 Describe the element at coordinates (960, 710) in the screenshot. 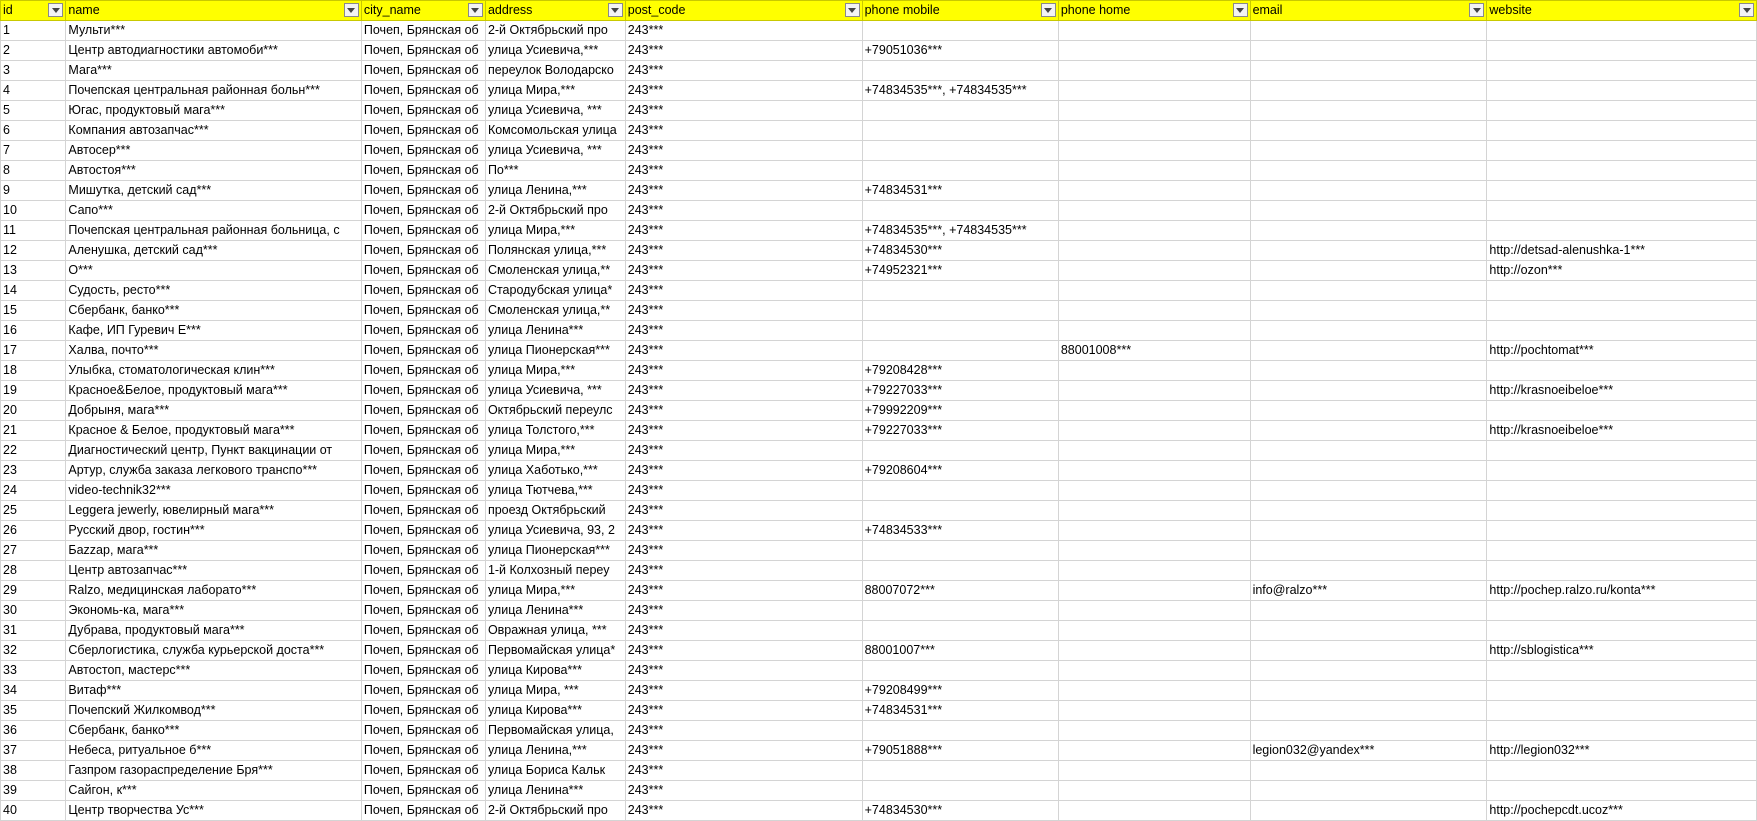

I see `cell-phone-mobile: +74834531***` at that location.